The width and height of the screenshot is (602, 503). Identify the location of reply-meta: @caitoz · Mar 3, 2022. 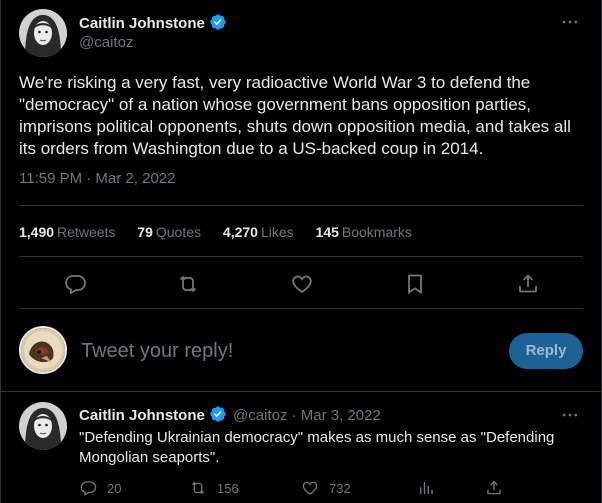
(307, 415).